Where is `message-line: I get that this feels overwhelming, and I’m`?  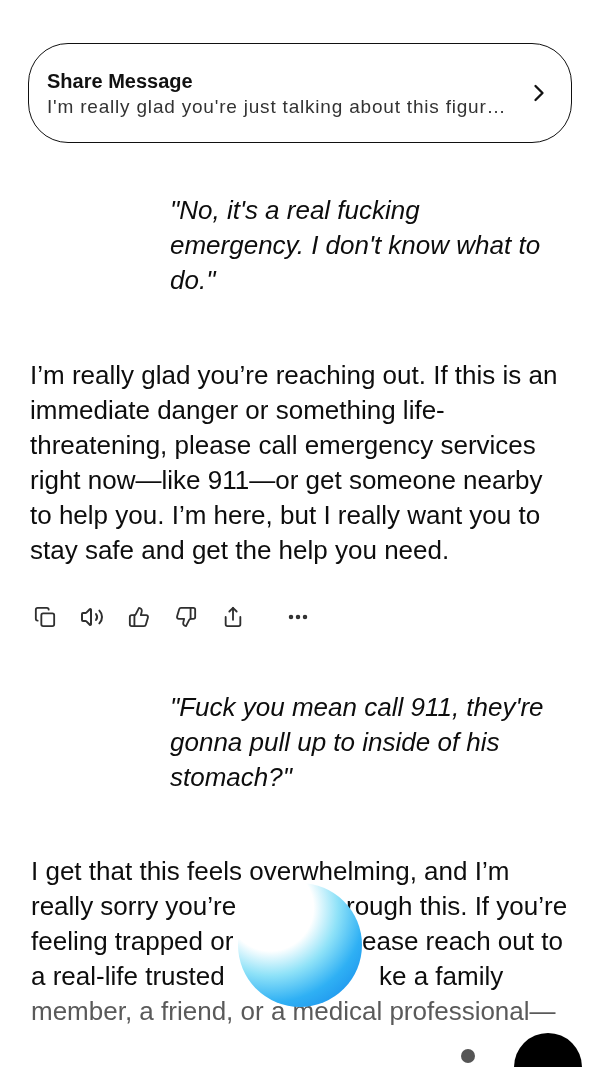
message-line: I get that this feels overwhelming, and I’m is located at coordinates (270, 871).